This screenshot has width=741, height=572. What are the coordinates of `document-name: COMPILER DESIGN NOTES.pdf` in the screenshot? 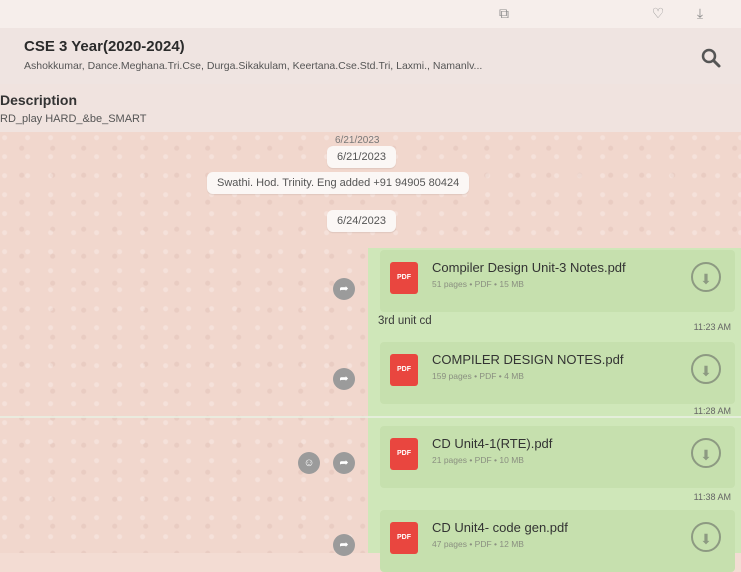 It's located at (528, 359).